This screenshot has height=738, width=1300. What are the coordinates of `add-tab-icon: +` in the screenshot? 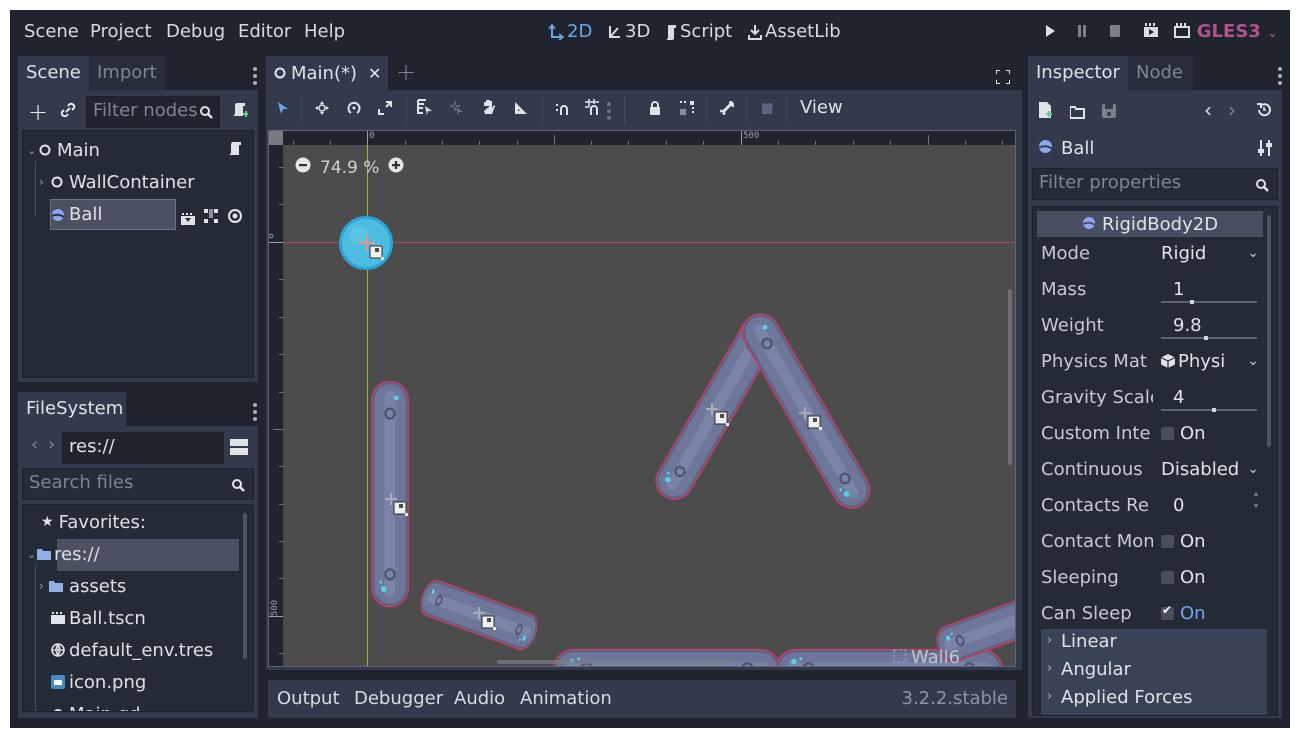 It's located at (406, 72).